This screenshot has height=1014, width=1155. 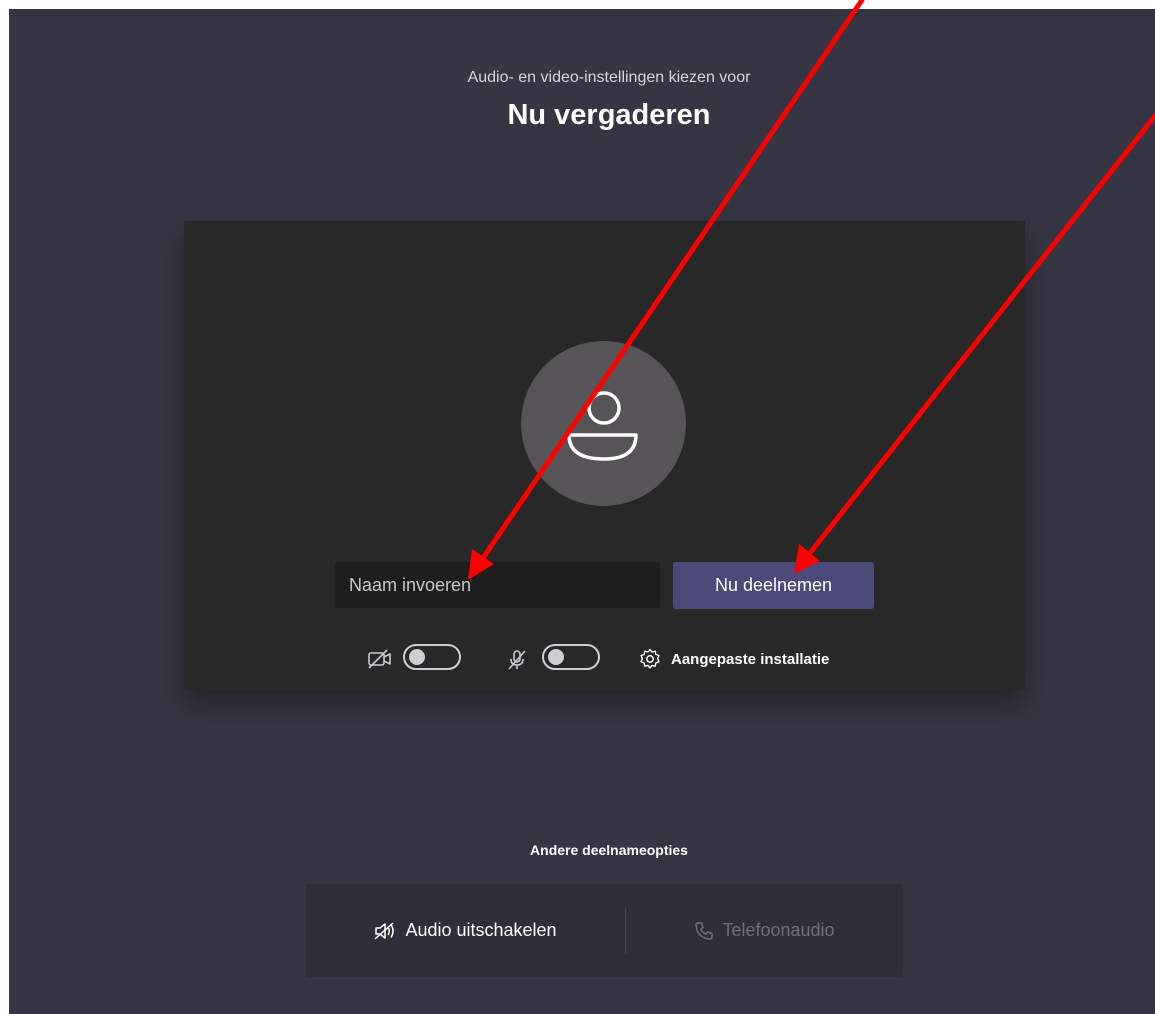 I want to click on other-join-options-label: Andere deelnameopties, so click(x=609, y=850).